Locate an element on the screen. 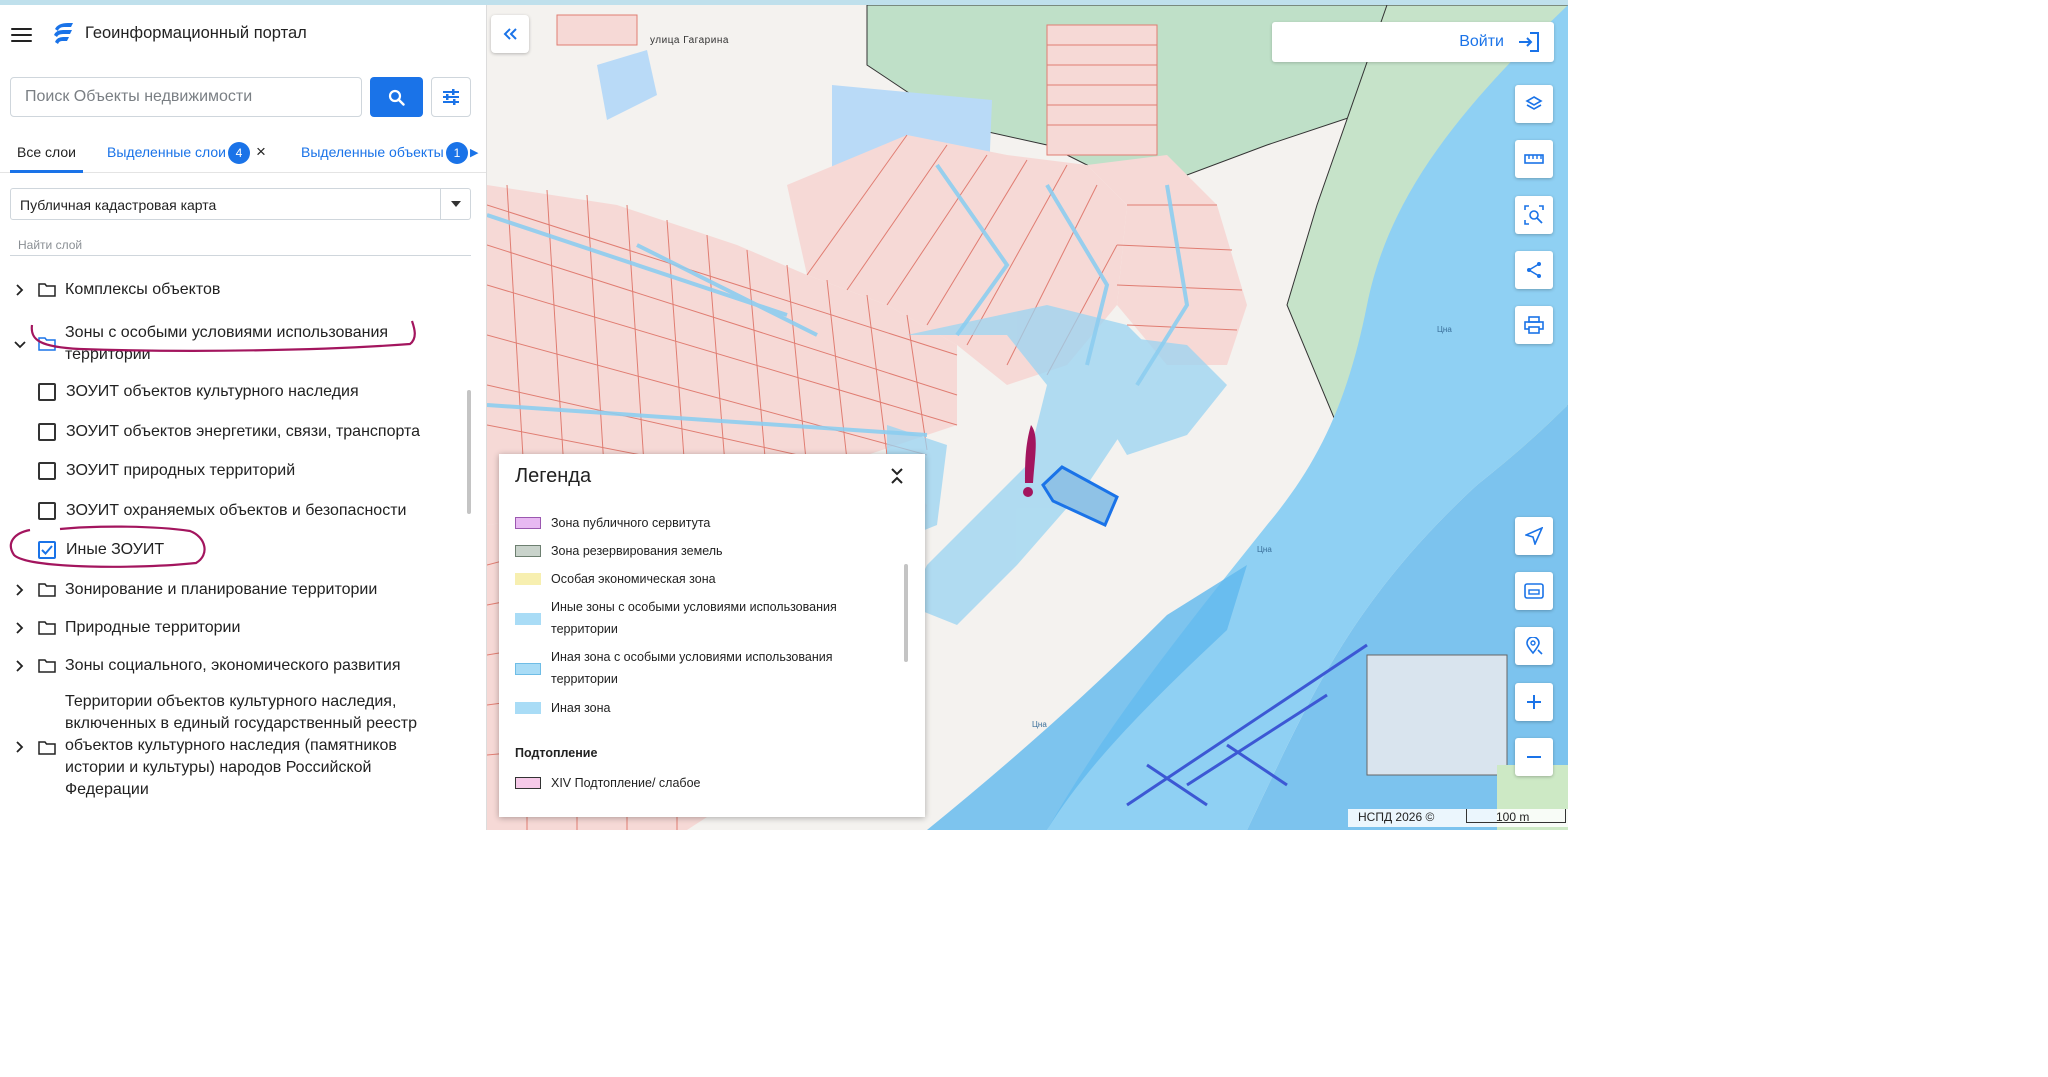 The width and height of the screenshot is (2048, 1077). tab-all-layers: Все слои is located at coordinates (46, 153).